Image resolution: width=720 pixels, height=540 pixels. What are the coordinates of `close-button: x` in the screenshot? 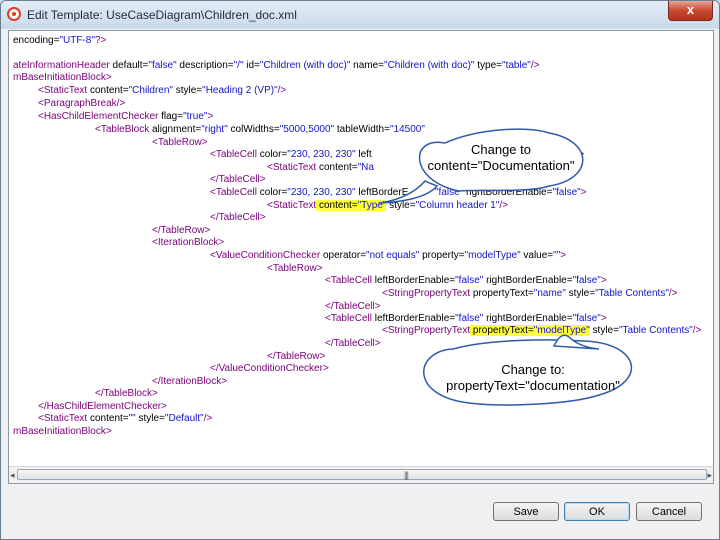 It's located at (690, 11).